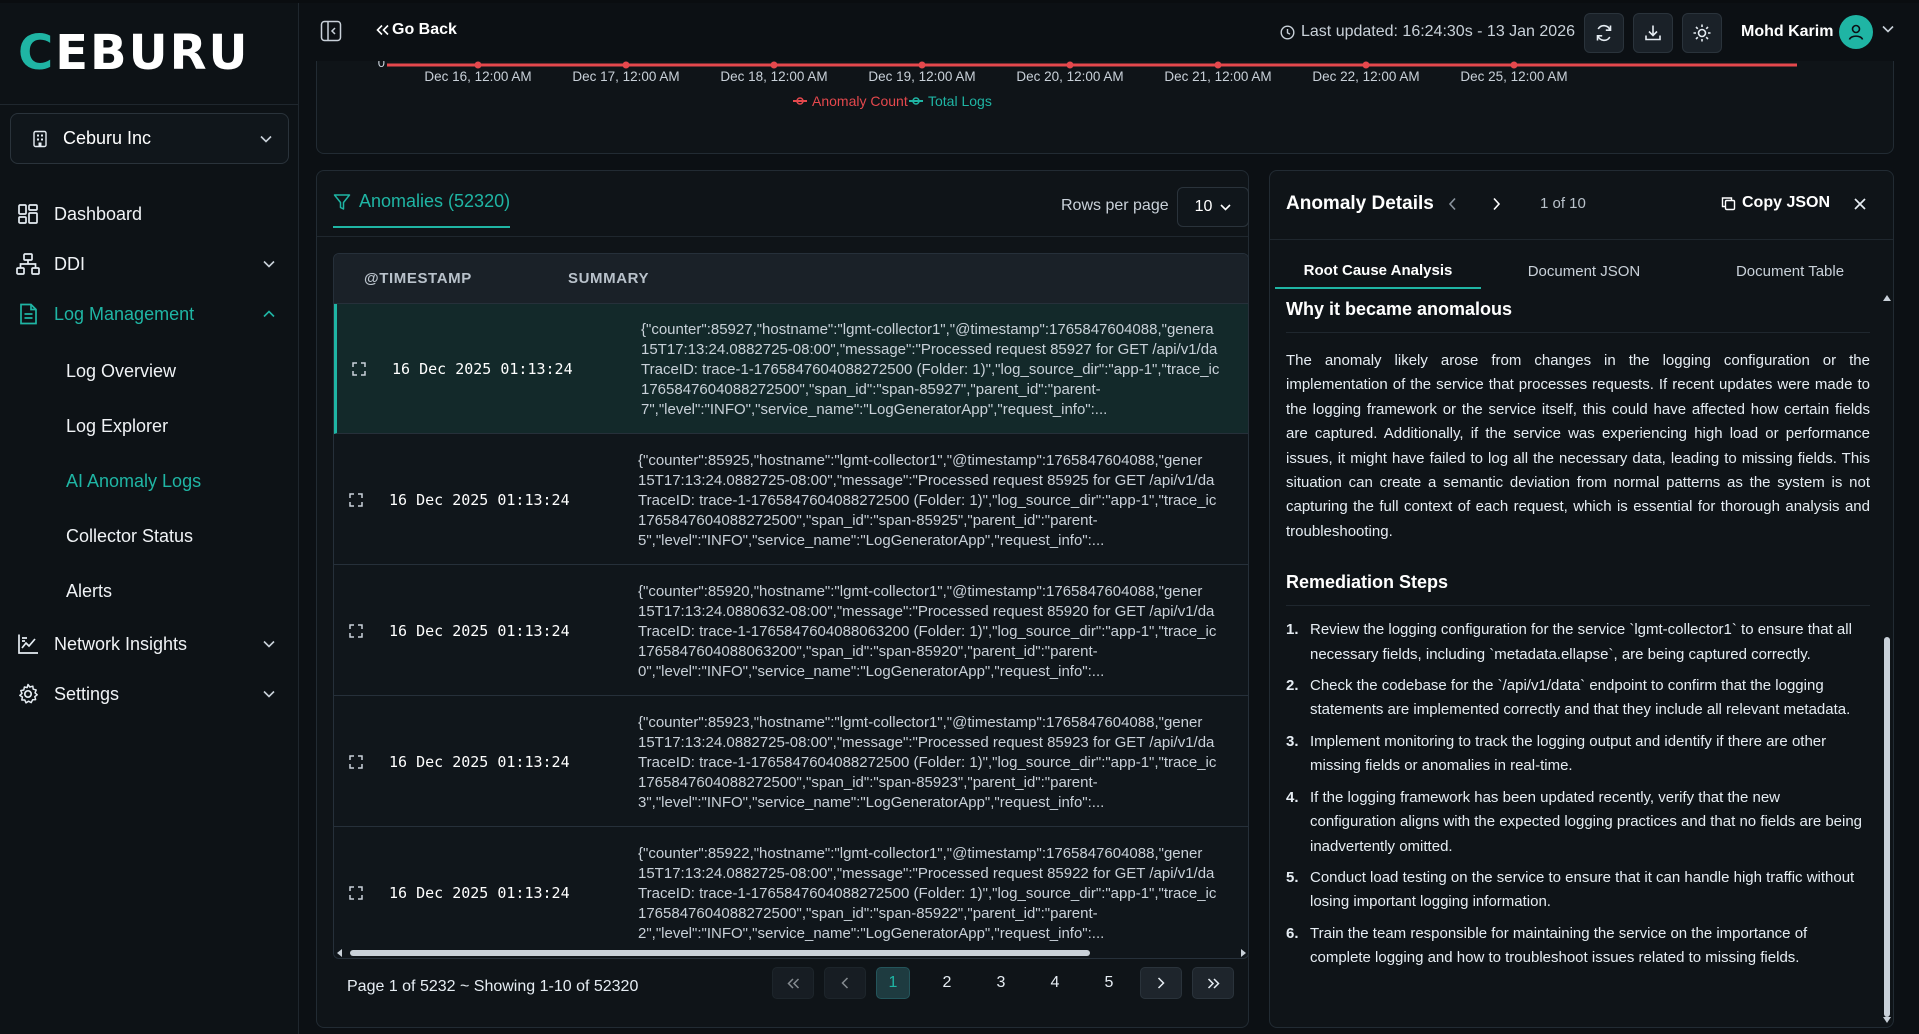 The height and width of the screenshot is (1034, 1919). What do you see at coordinates (845, 983) in the screenshot?
I see `prev-page-button` at bounding box center [845, 983].